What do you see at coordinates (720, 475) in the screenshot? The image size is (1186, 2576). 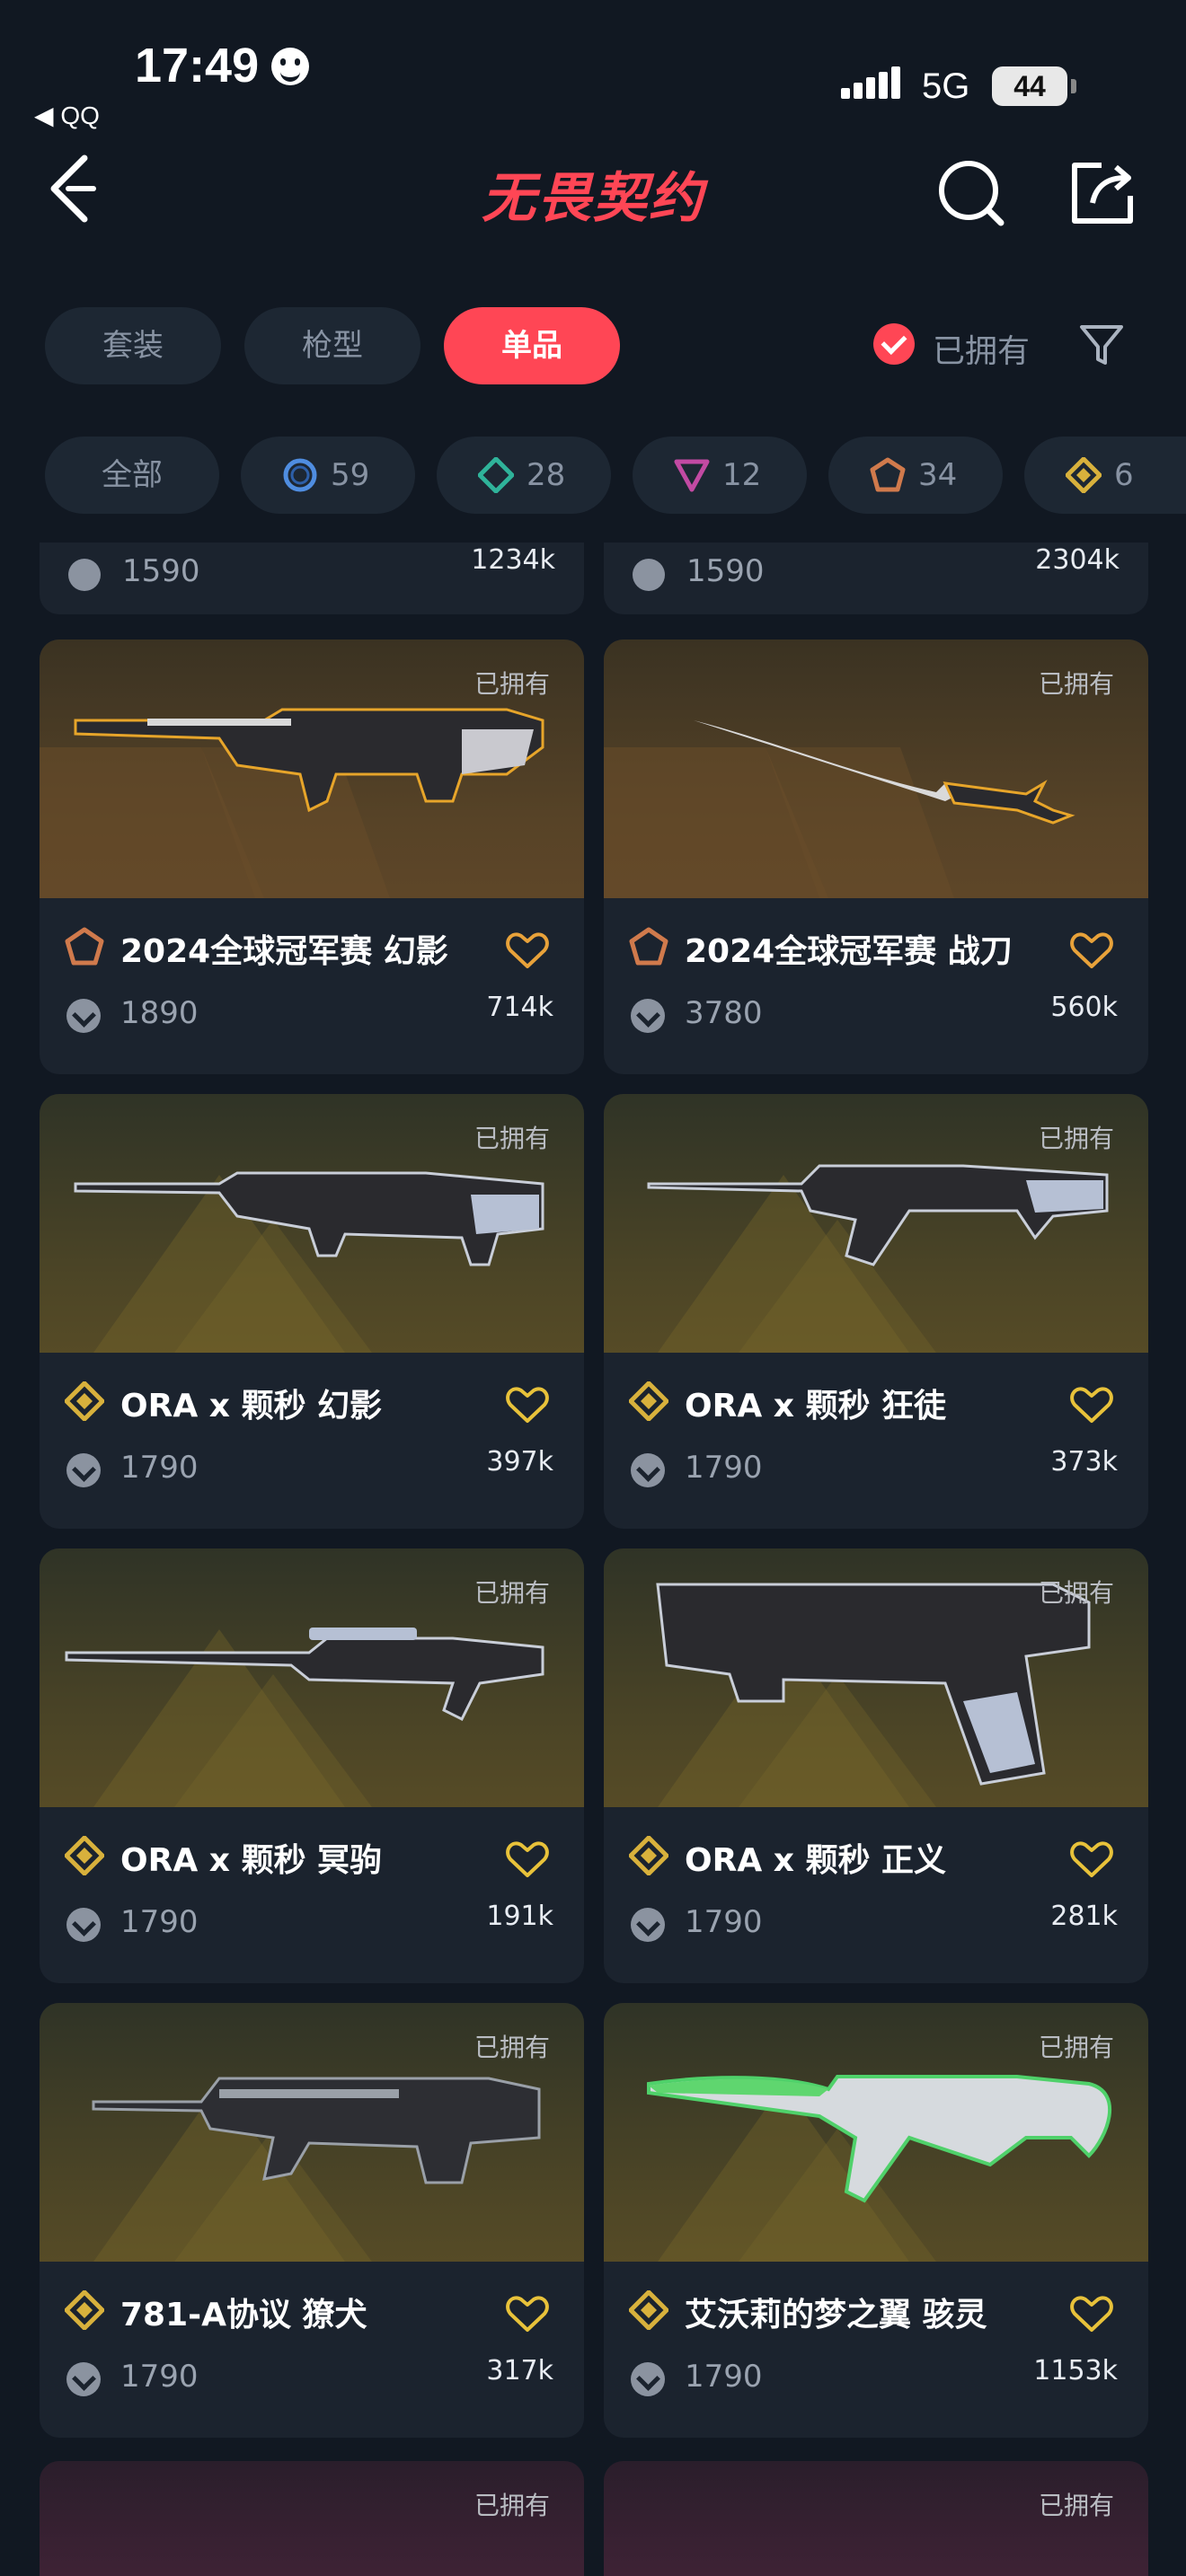 I see `tier-chip-premium: 12` at bounding box center [720, 475].